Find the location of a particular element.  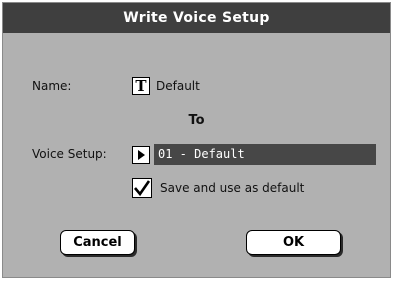

save-default-label: Save and use as default is located at coordinates (232, 188).